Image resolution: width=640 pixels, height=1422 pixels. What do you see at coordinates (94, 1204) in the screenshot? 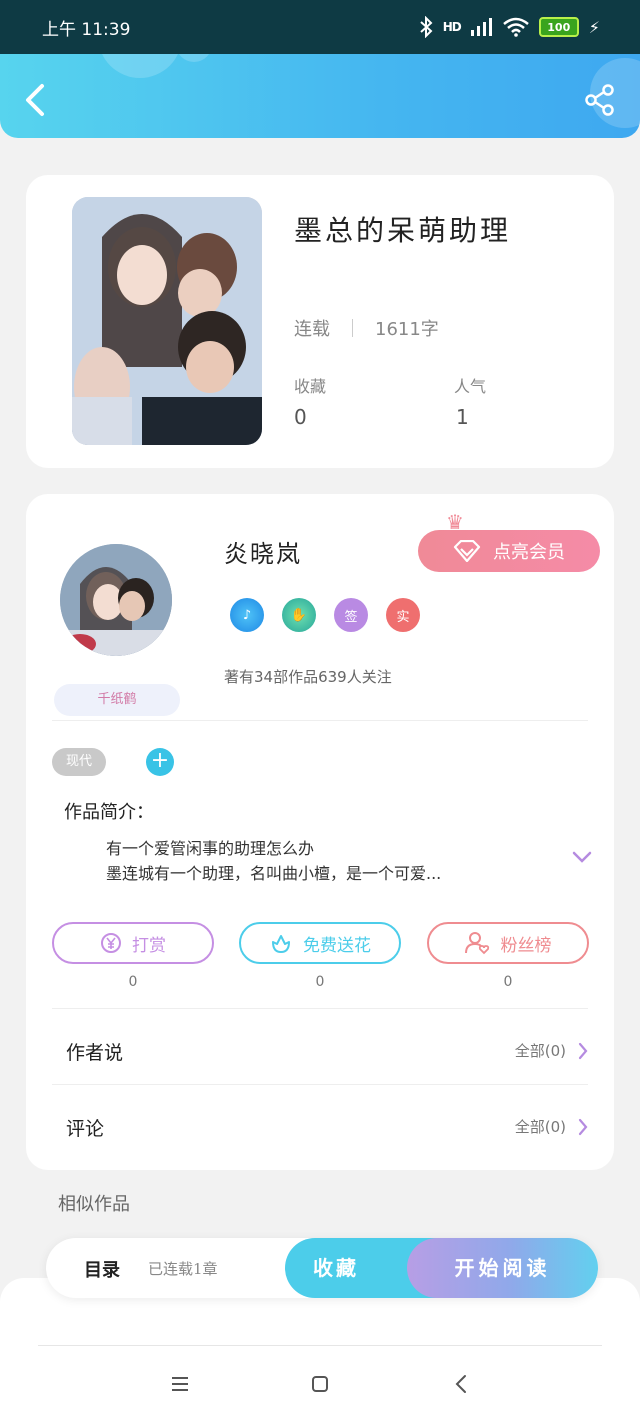
I see `similar-works-title: 相似作品` at bounding box center [94, 1204].